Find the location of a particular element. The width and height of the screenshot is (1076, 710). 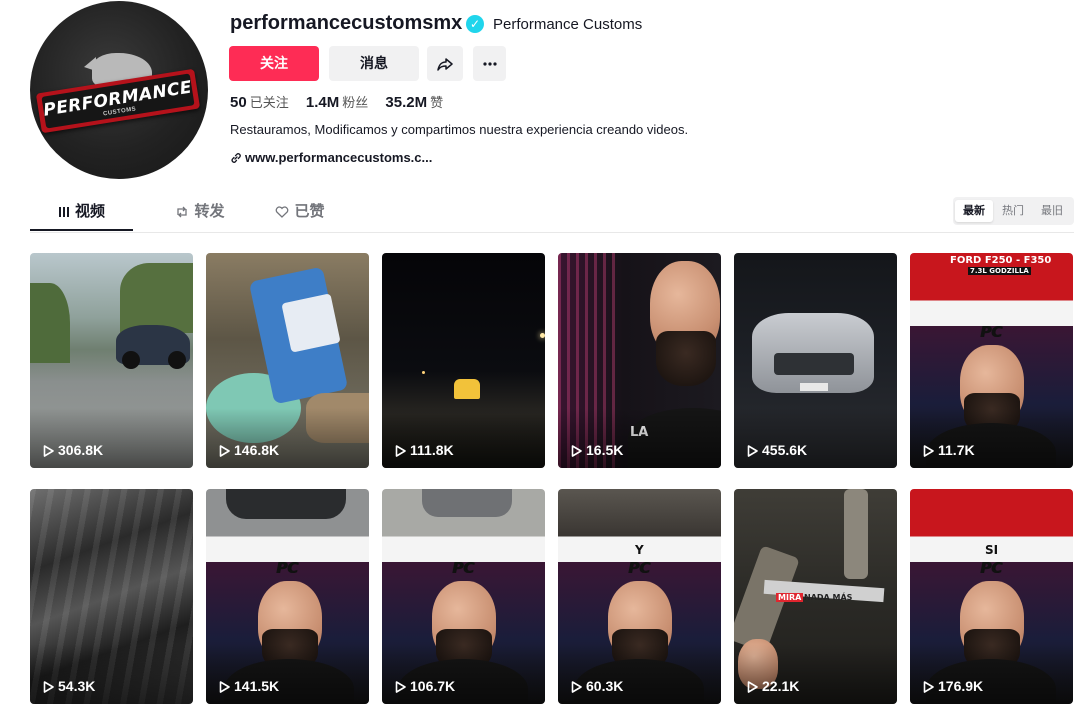

video-views: 60.3K is located at coordinates (597, 686).